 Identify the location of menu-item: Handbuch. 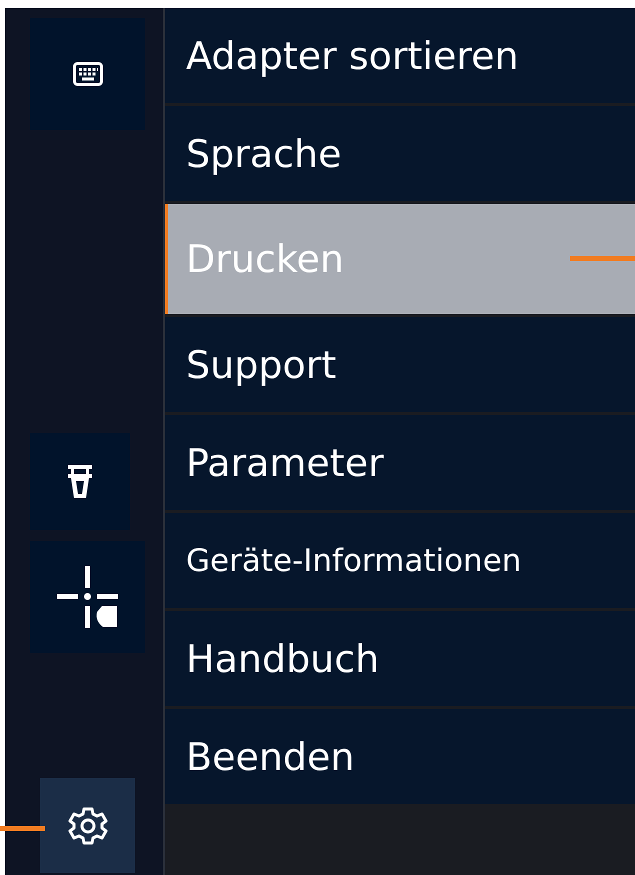
(400, 658).